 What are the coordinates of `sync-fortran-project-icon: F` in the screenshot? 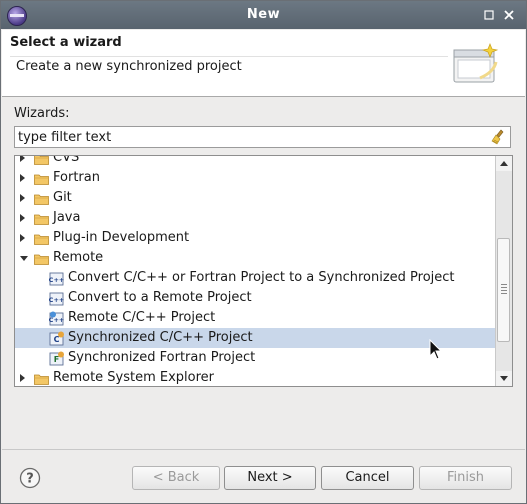 It's located at (56, 358).